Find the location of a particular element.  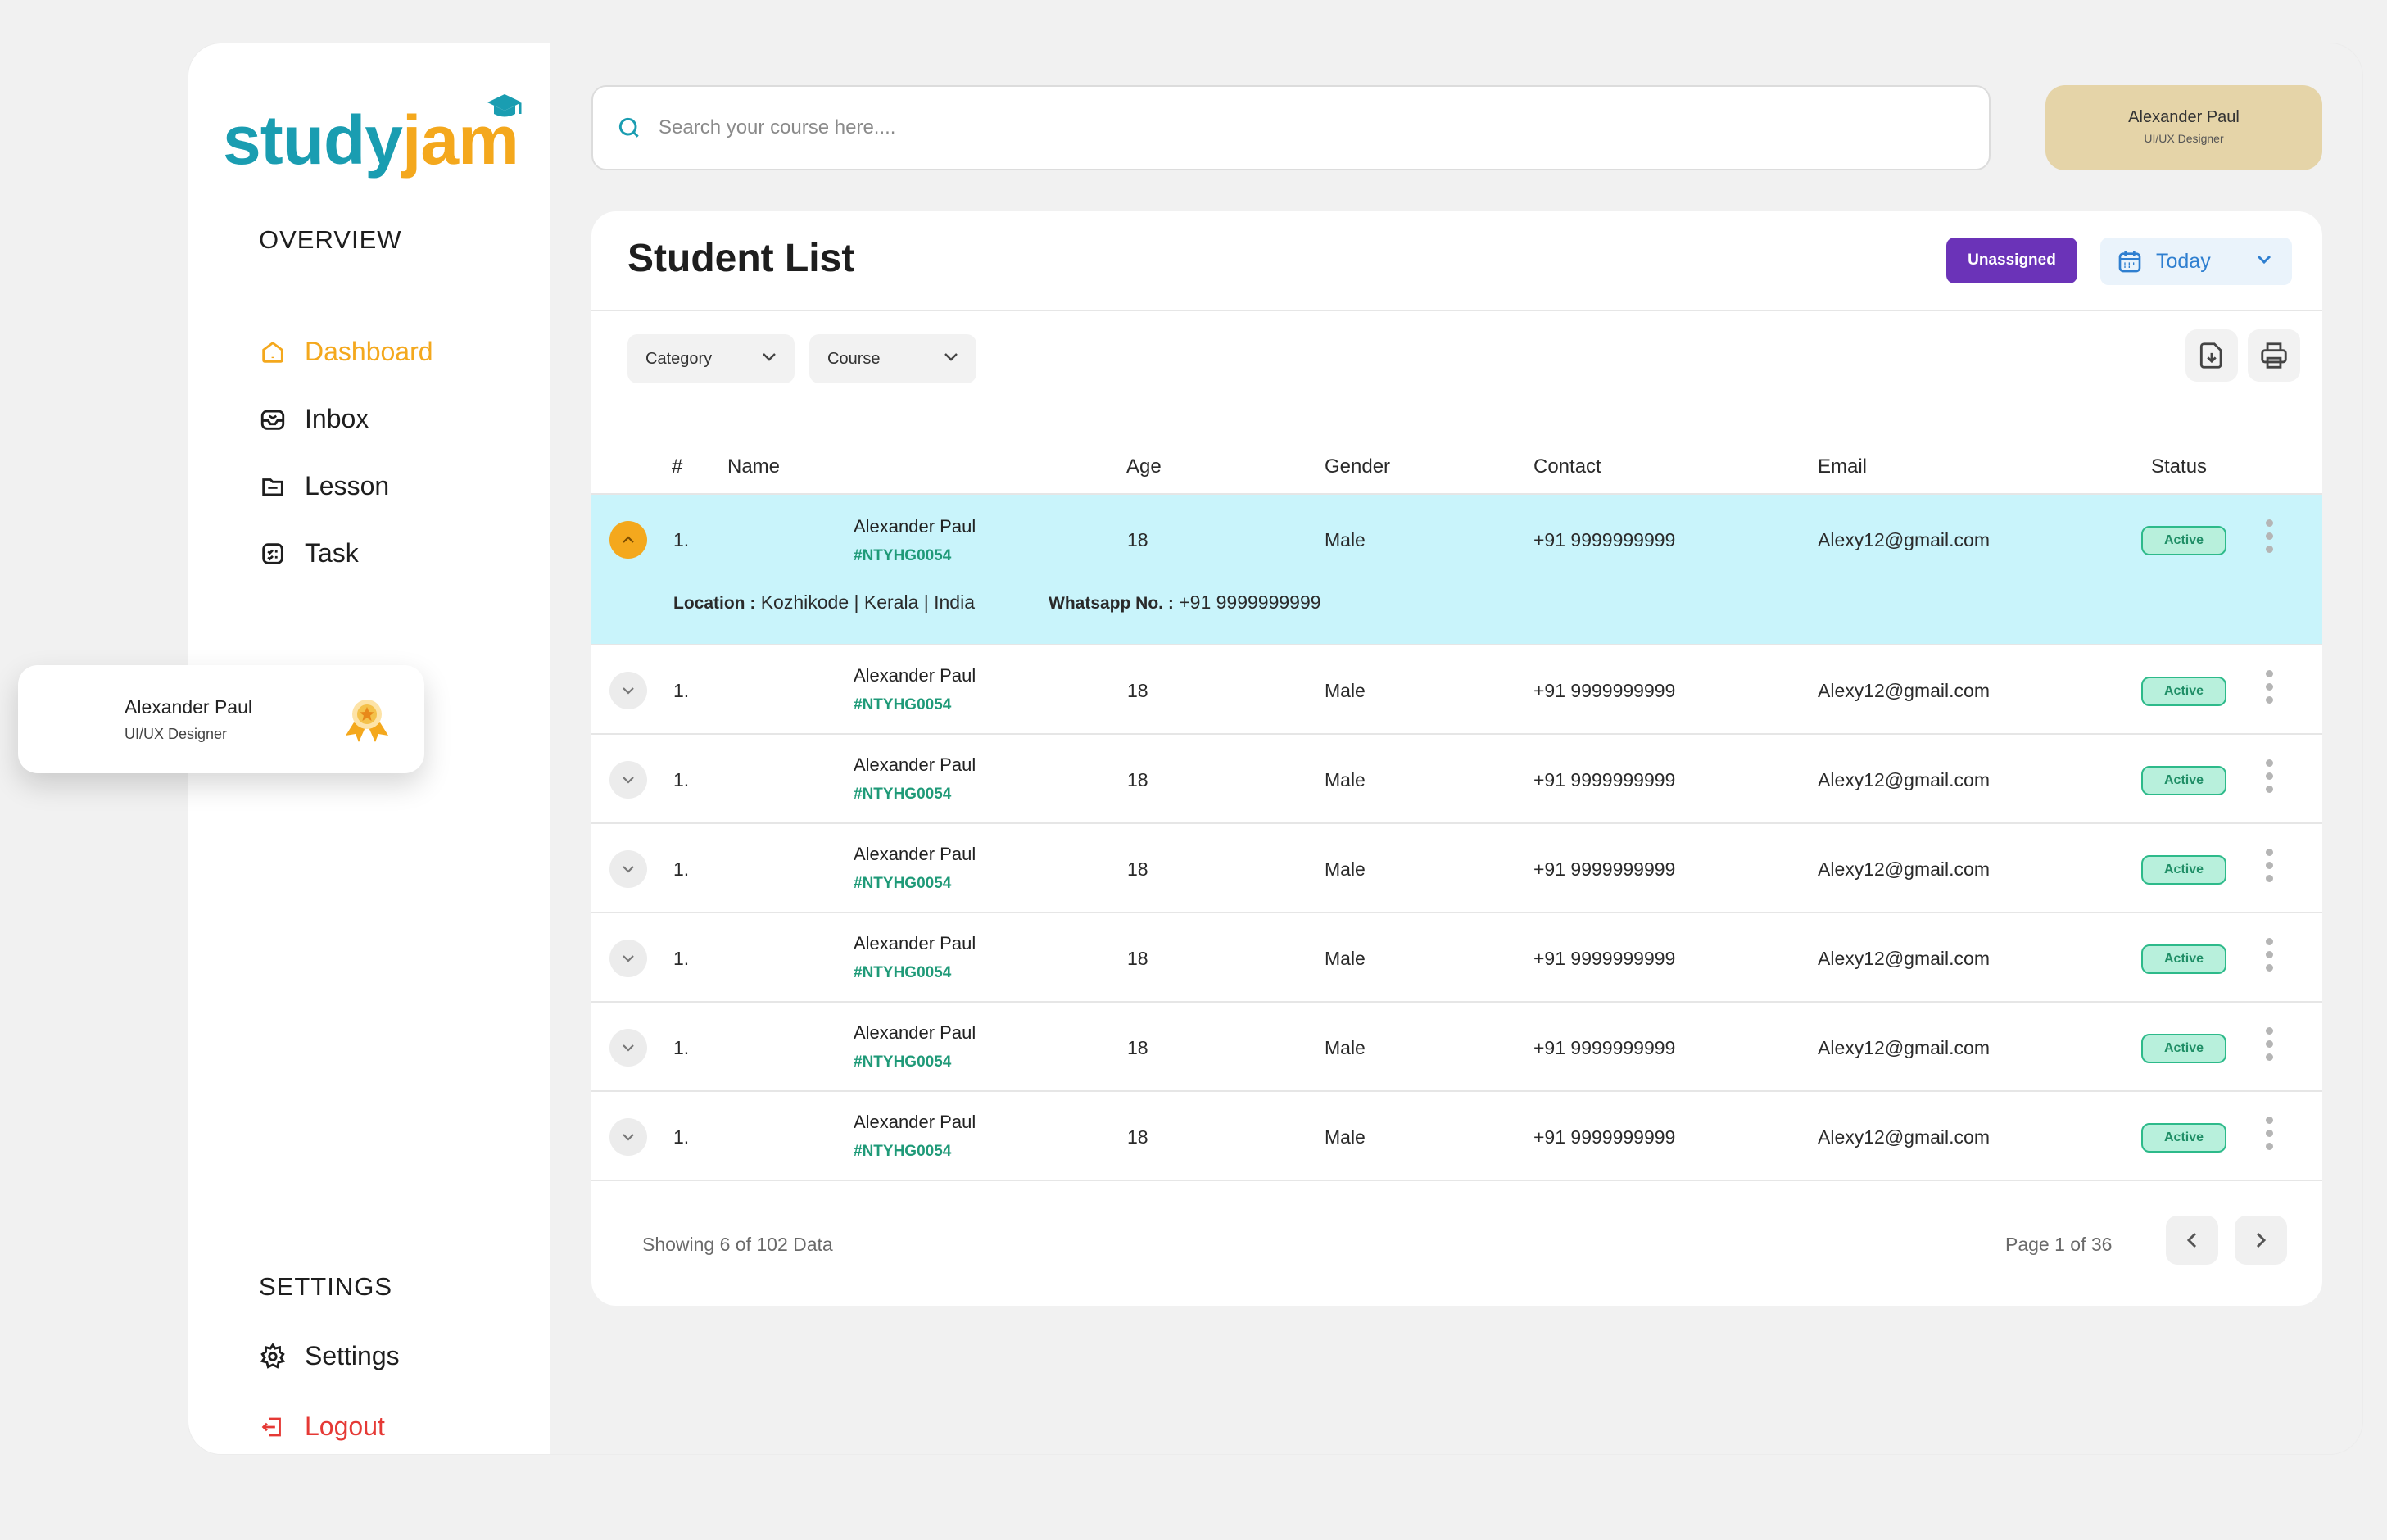

prev-page-button is located at coordinates (2192, 1240).